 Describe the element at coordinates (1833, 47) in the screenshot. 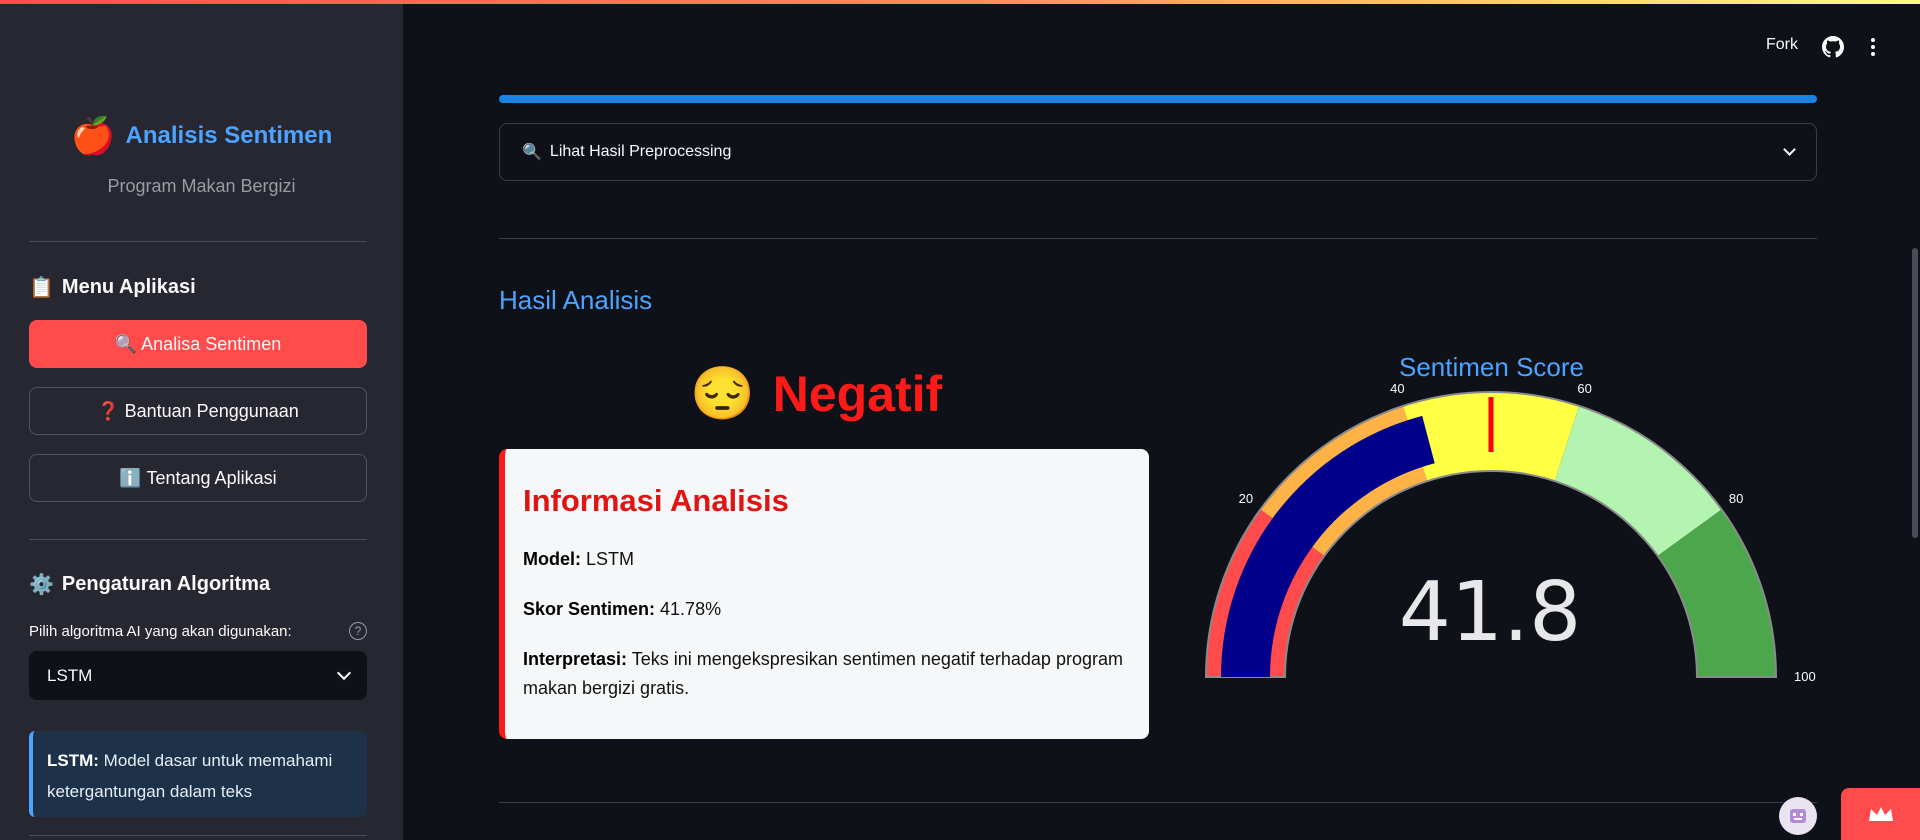

I see `github-icon` at that location.